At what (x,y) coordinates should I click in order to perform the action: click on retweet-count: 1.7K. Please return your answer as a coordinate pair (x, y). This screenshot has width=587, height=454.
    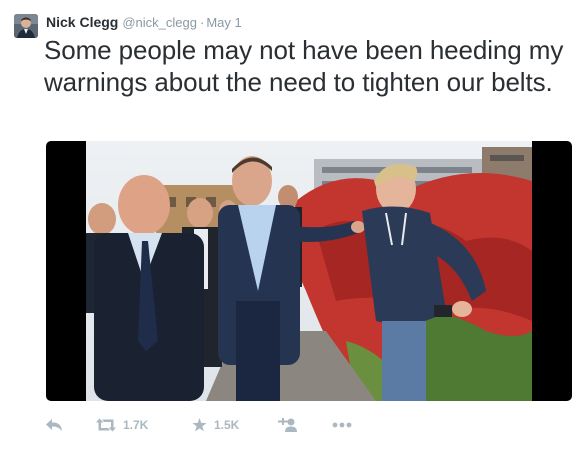
    Looking at the image, I should click on (136, 425).